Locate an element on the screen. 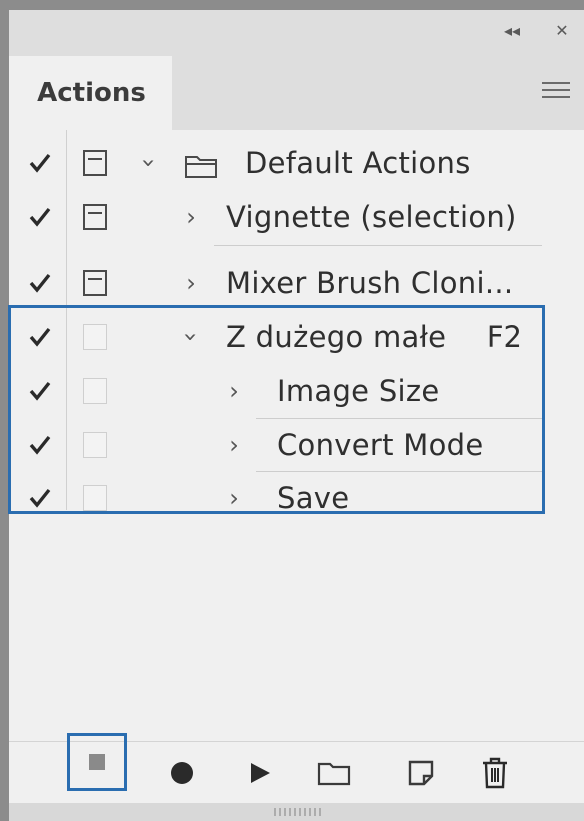 This screenshot has width=584, height=821. trash-icon is located at coordinates (495, 773).